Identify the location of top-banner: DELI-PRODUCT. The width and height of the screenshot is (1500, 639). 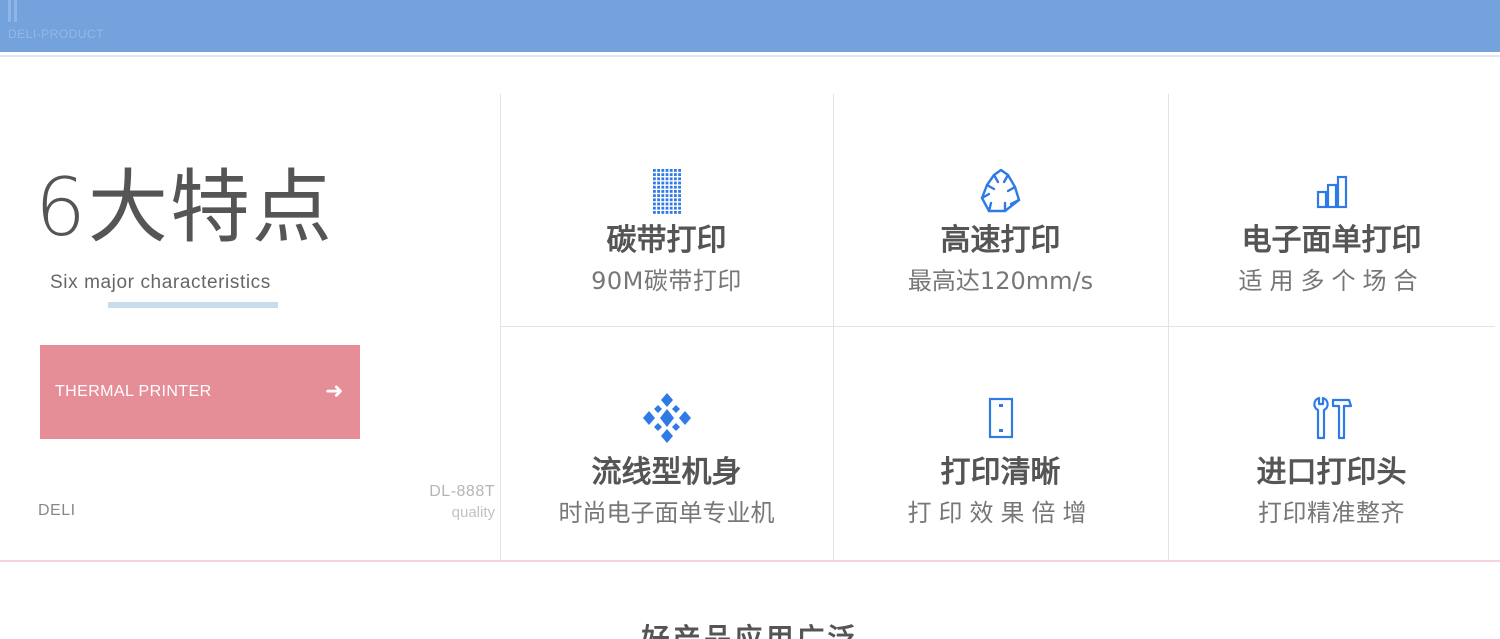
(750, 26).